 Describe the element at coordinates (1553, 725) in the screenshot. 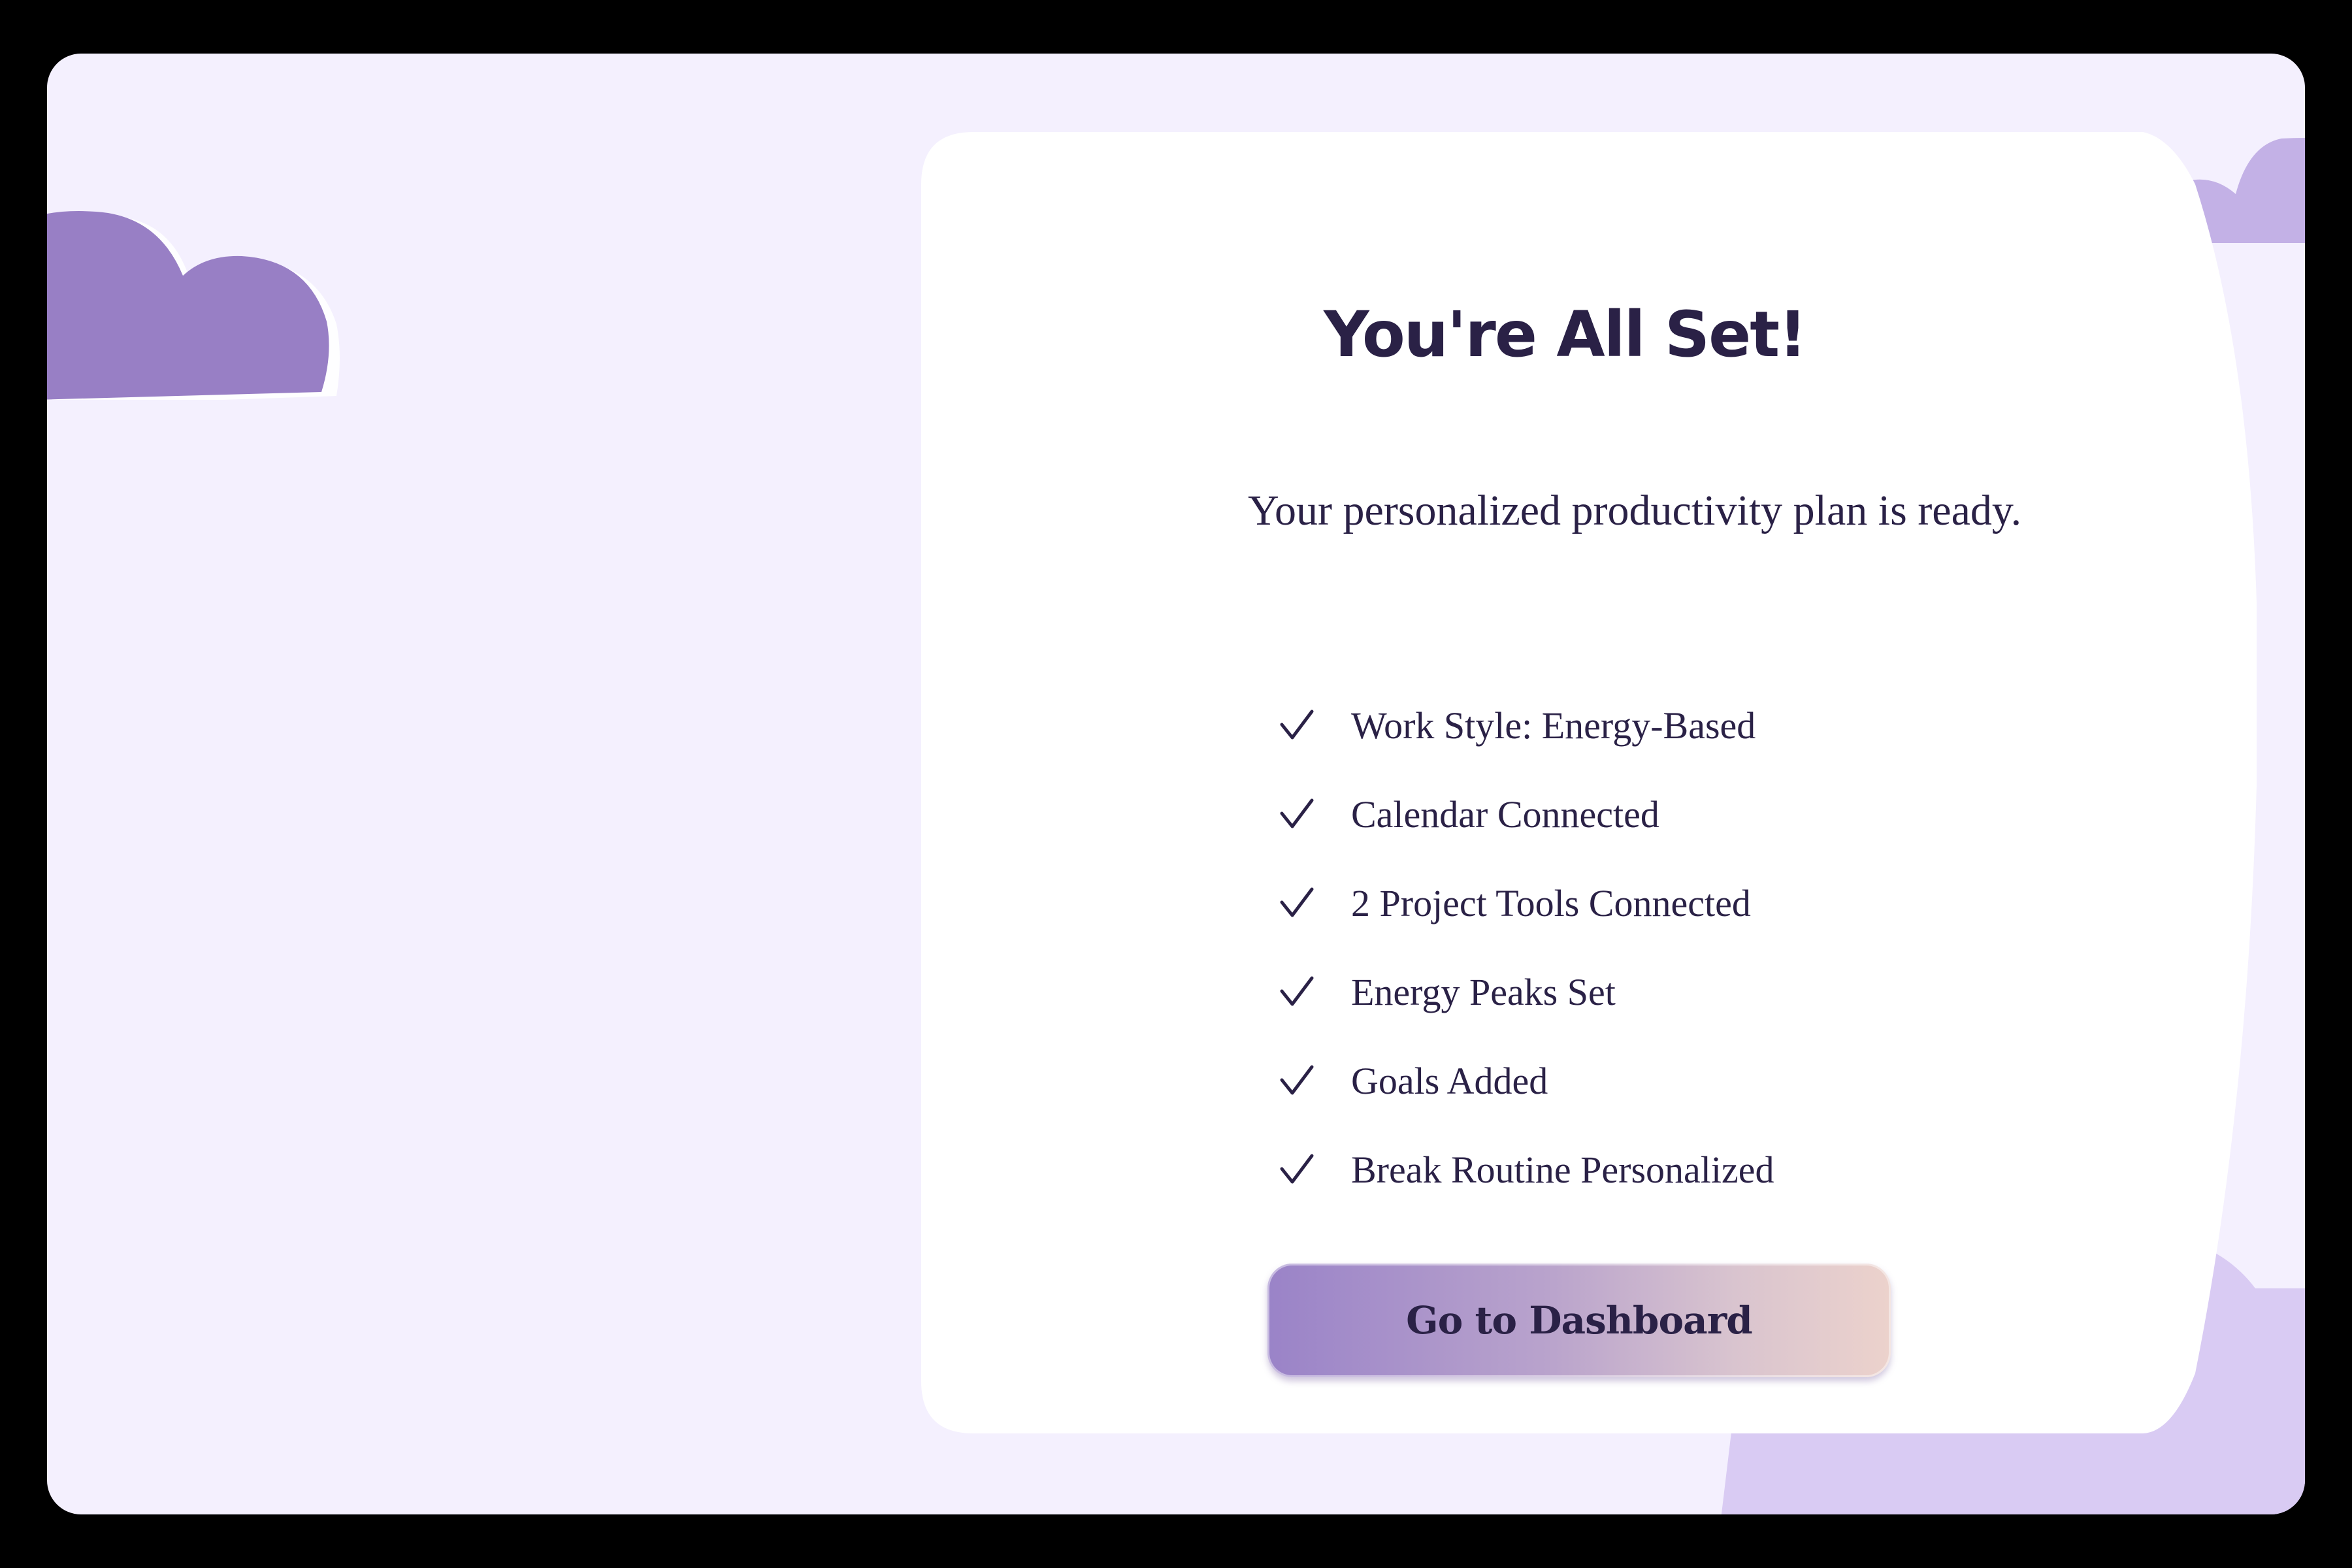

I see `checklist-item-label: Work Style: Energy-Based` at that location.